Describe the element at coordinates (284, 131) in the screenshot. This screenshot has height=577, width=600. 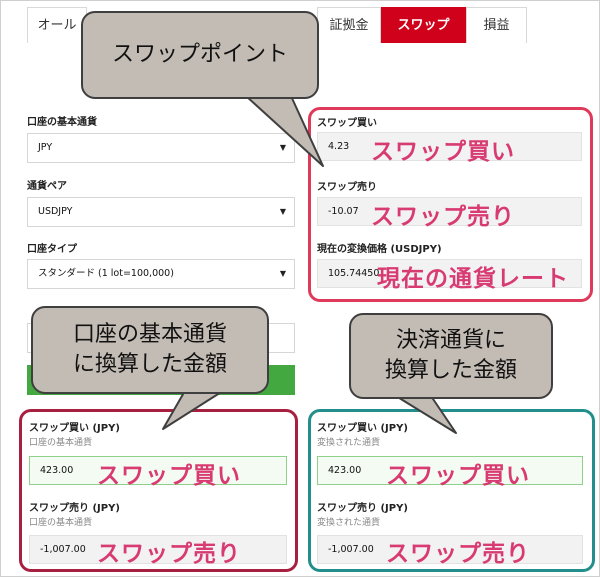
I see `swap-points-callout-tail` at that location.